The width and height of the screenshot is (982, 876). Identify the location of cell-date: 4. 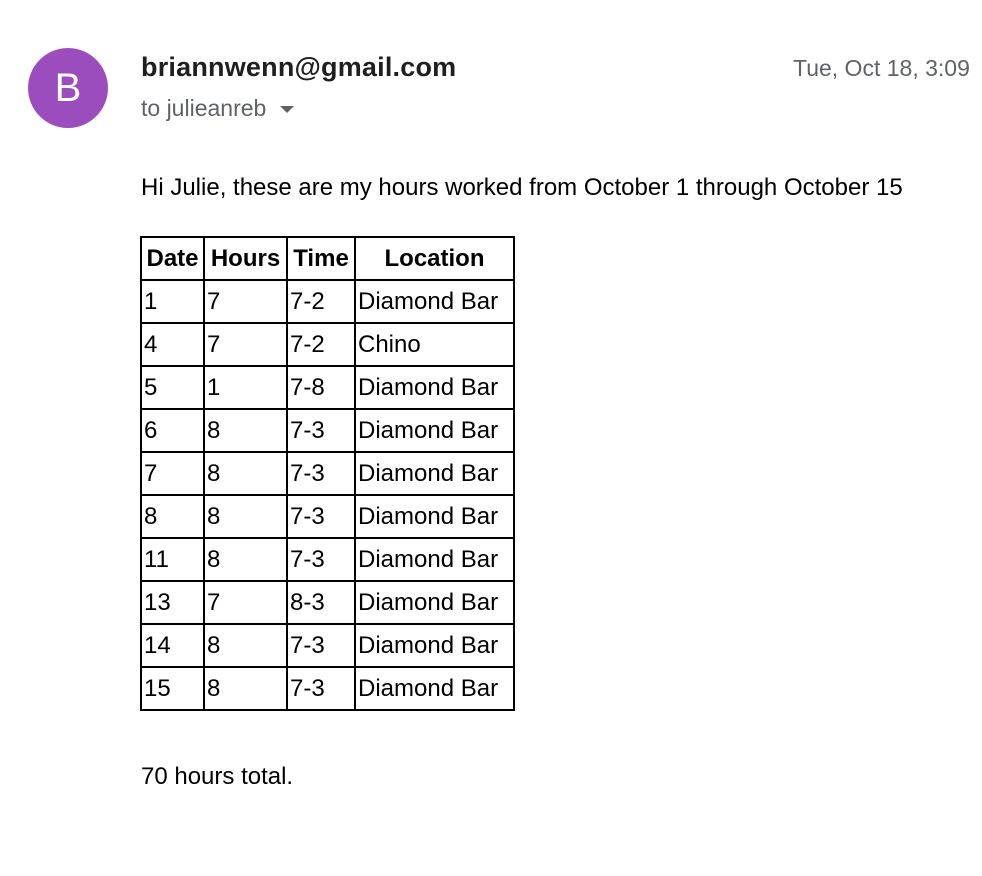
(172, 344).